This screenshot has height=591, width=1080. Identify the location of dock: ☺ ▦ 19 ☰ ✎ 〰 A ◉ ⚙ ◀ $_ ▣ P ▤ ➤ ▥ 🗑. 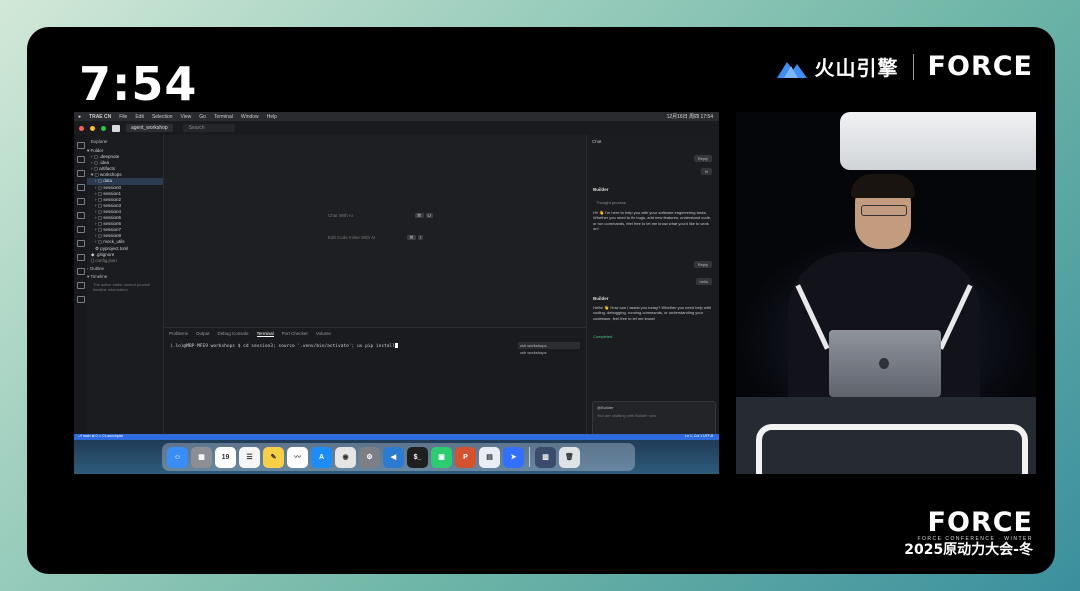
(398, 457).